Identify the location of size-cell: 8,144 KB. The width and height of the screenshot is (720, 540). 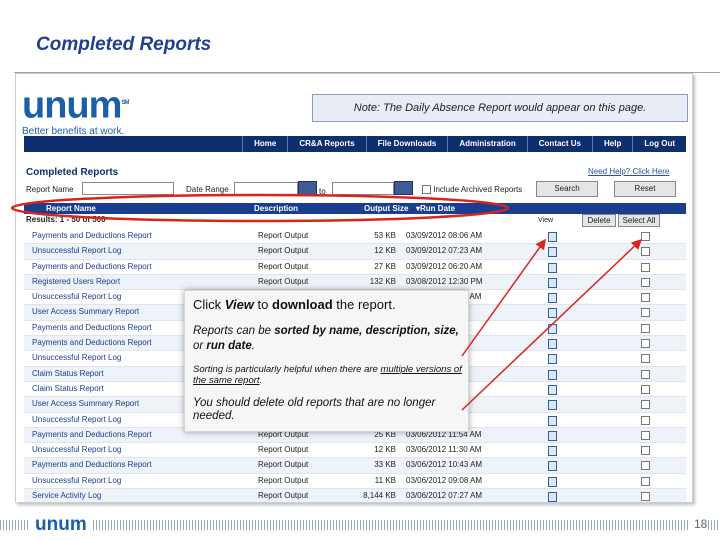
(379, 496).